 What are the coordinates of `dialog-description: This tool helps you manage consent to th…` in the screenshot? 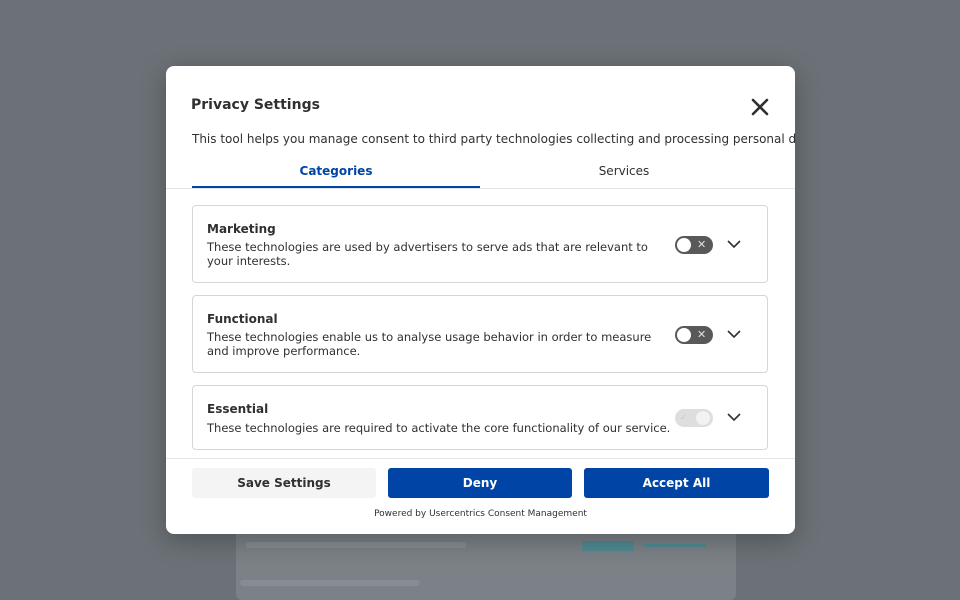 It's located at (493, 139).